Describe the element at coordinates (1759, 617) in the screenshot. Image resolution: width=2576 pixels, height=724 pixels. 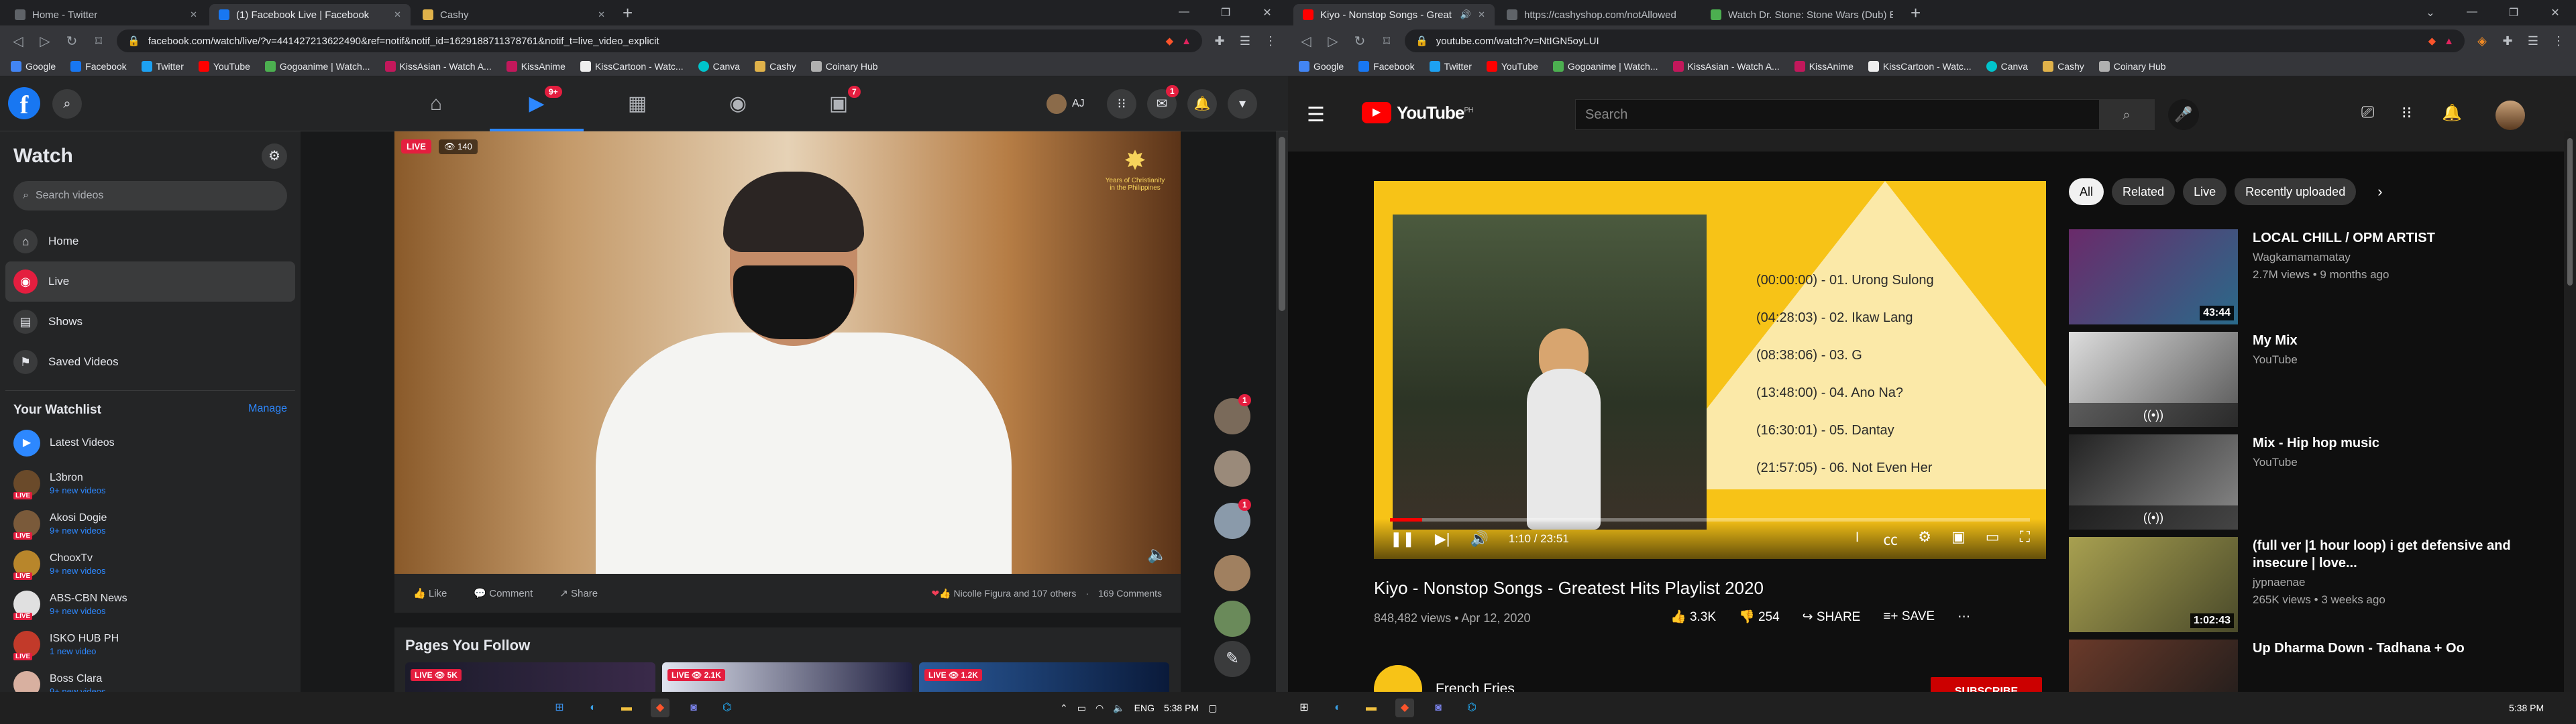
I see `dislike-button: 👎 254` at that location.